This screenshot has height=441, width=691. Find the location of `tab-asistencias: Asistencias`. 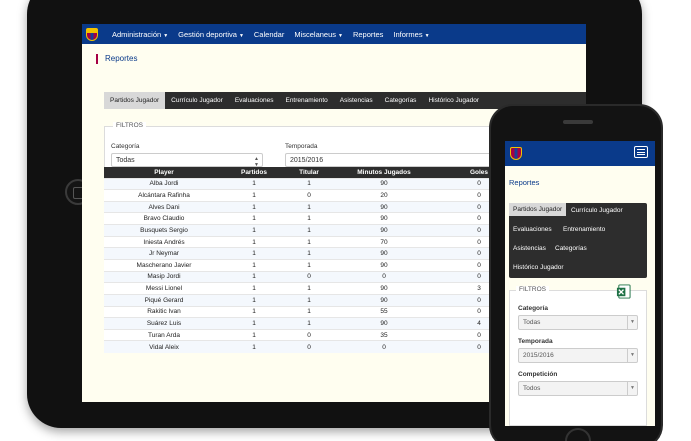

tab-asistencias: Asistencias is located at coordinates (356, 100).